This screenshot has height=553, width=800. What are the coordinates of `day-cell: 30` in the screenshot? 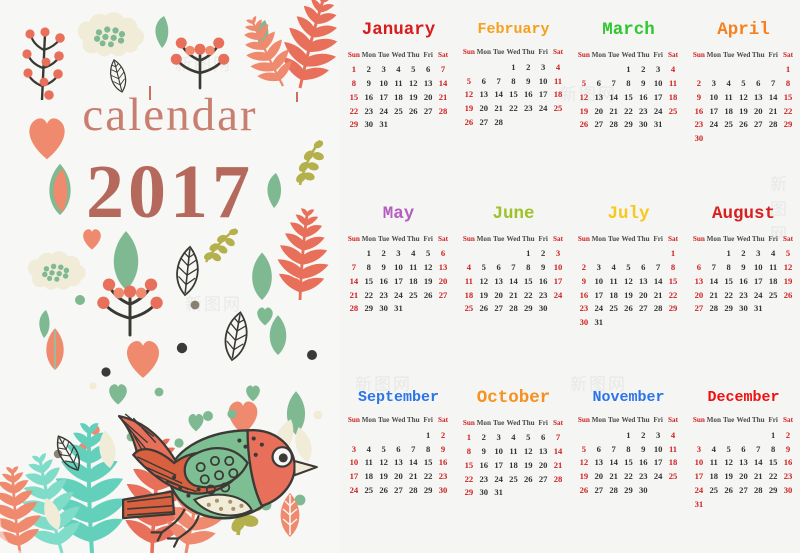 It's located at (643, 125).